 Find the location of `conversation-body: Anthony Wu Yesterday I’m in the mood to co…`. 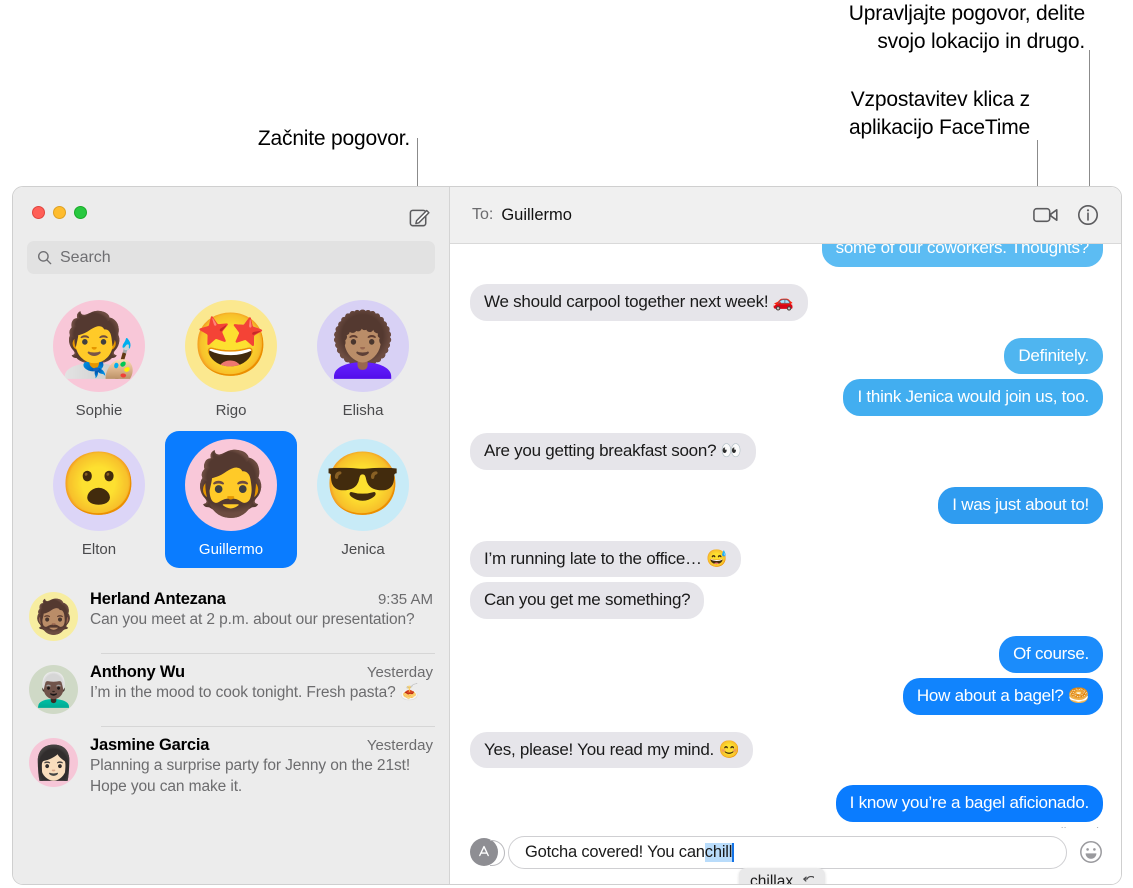

conversation-body: Anthony Wu Yesterday I’m in the mood to co… is located at coordinates (261, 688).